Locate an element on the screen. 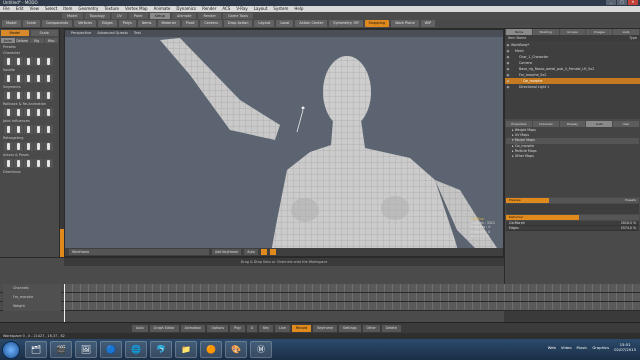  toolbar-model-button: Model is located at coordinates (11, 23).